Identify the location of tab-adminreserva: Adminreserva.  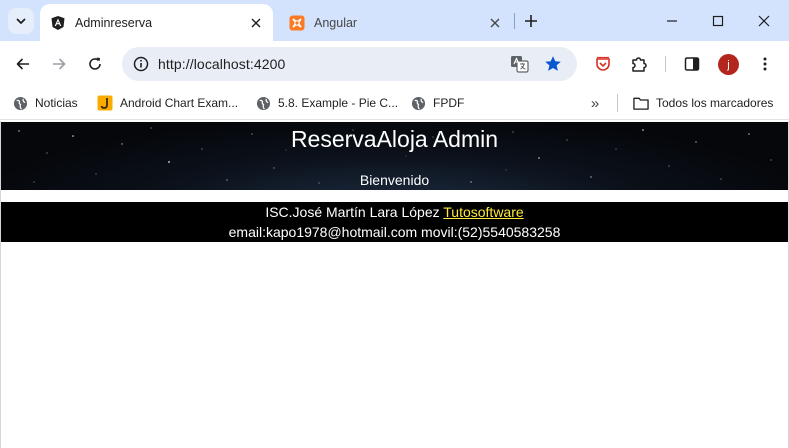
(156, 22).